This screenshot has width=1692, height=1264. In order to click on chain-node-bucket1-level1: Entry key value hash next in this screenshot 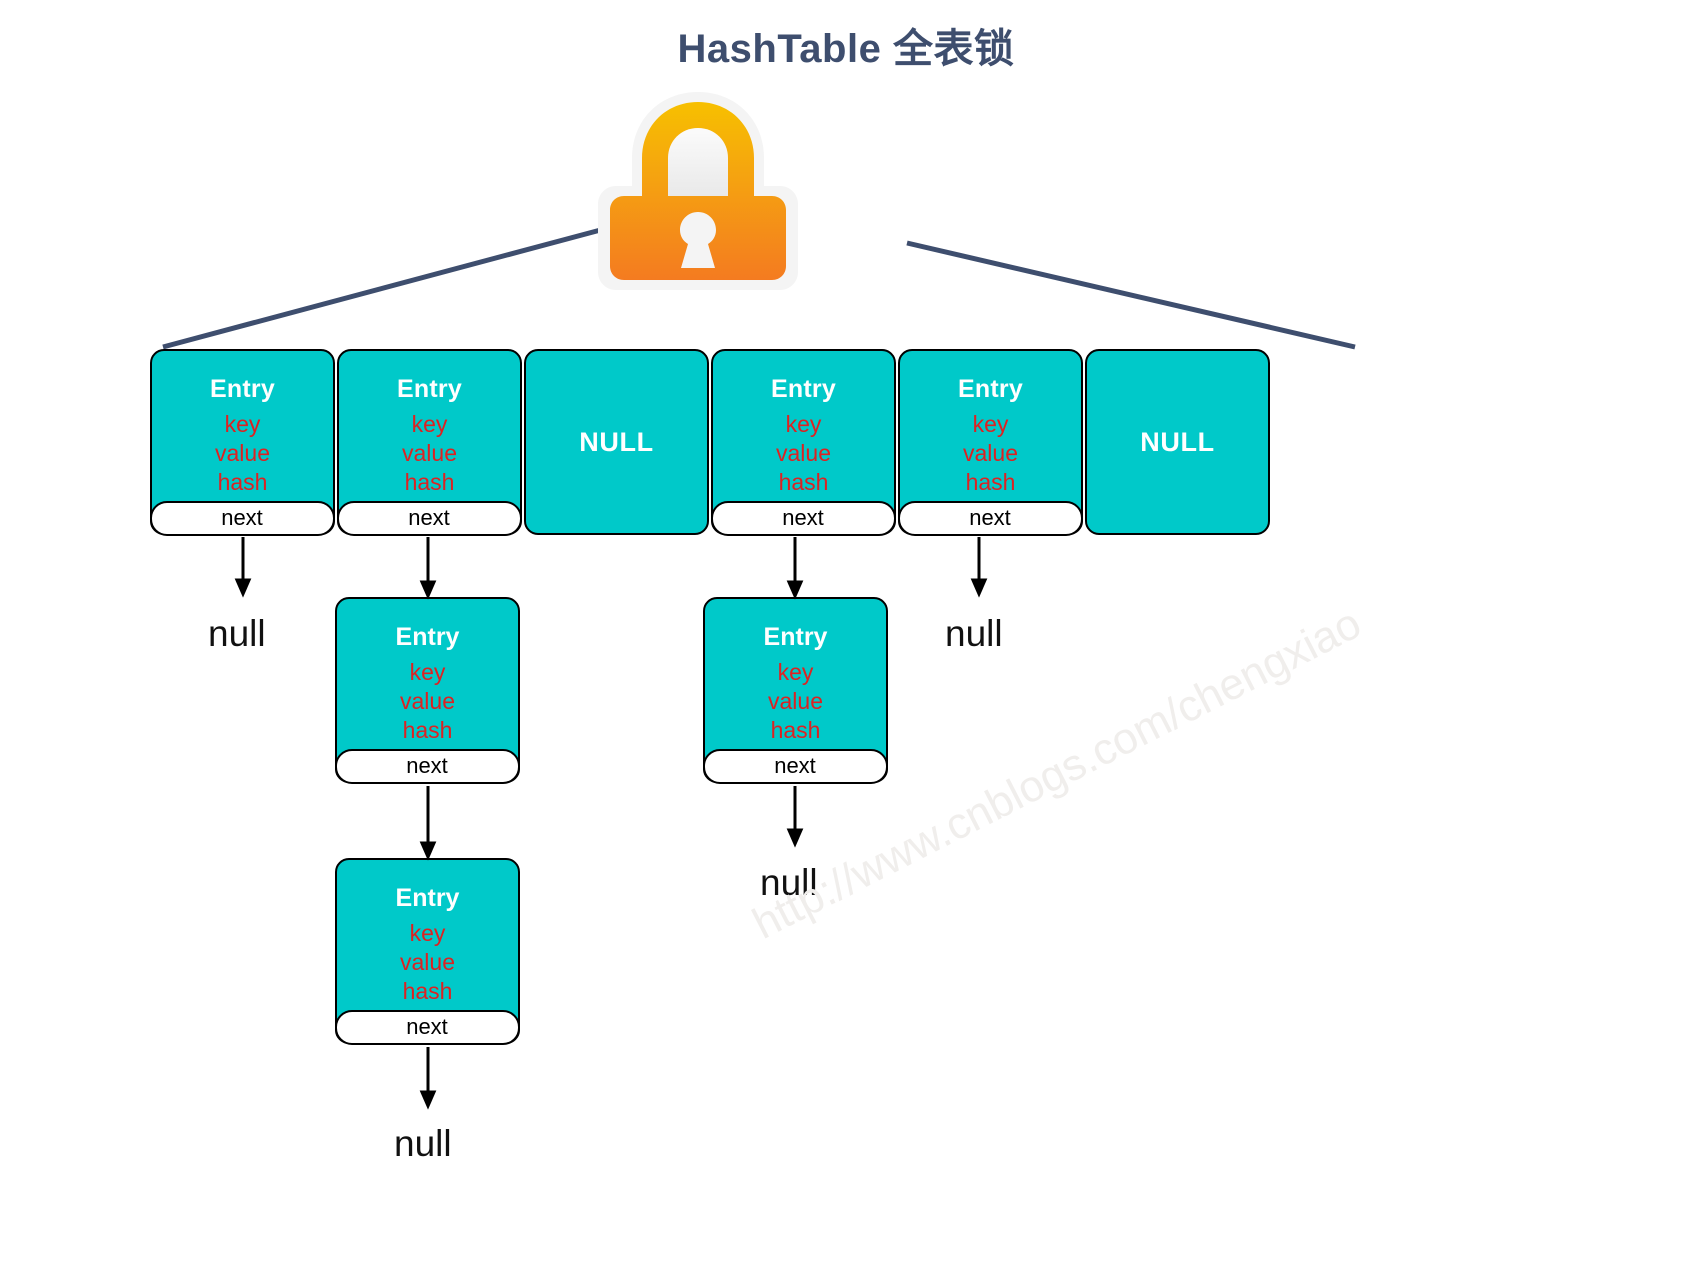, I will do `click(427, 690)`.